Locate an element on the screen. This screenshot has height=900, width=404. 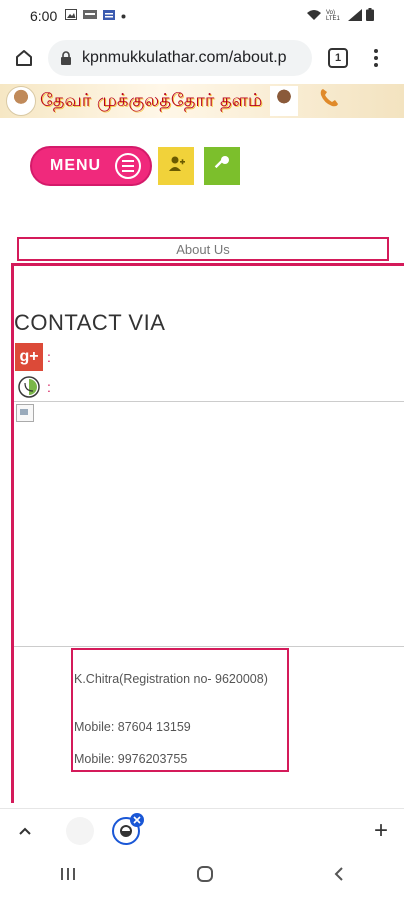
address-bar: kpnmukkulathar.com/about.p is located at coordinates (180, 58).